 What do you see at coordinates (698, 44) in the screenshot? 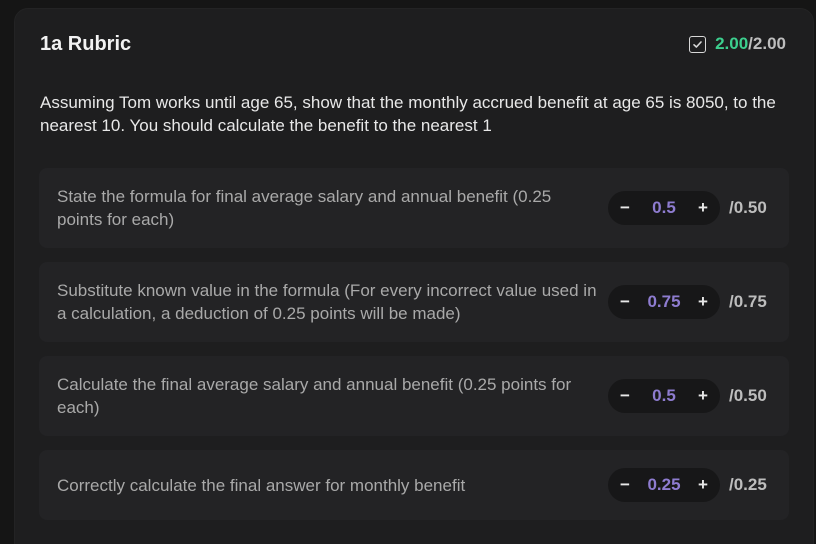
I see `checkbox-checked-icon` at bounding box center [698, 44].